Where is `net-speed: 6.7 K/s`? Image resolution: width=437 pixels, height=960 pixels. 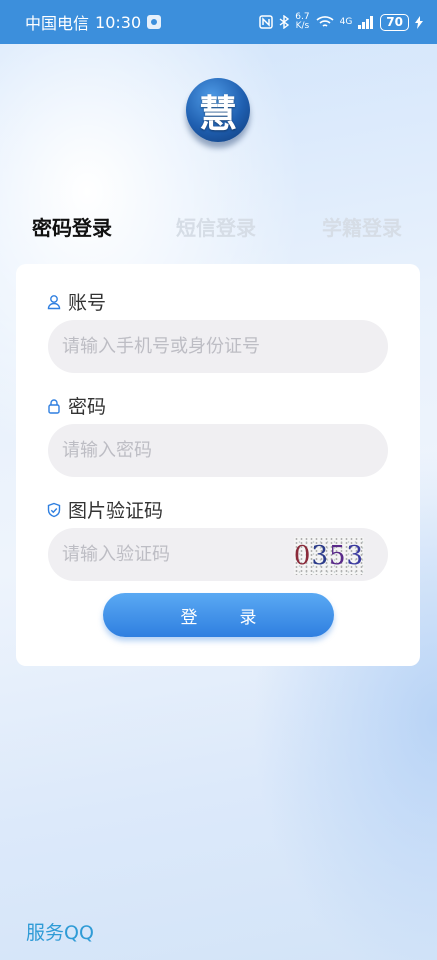
net-speed: 6.7 K/s is located at coordinates (302, 22).